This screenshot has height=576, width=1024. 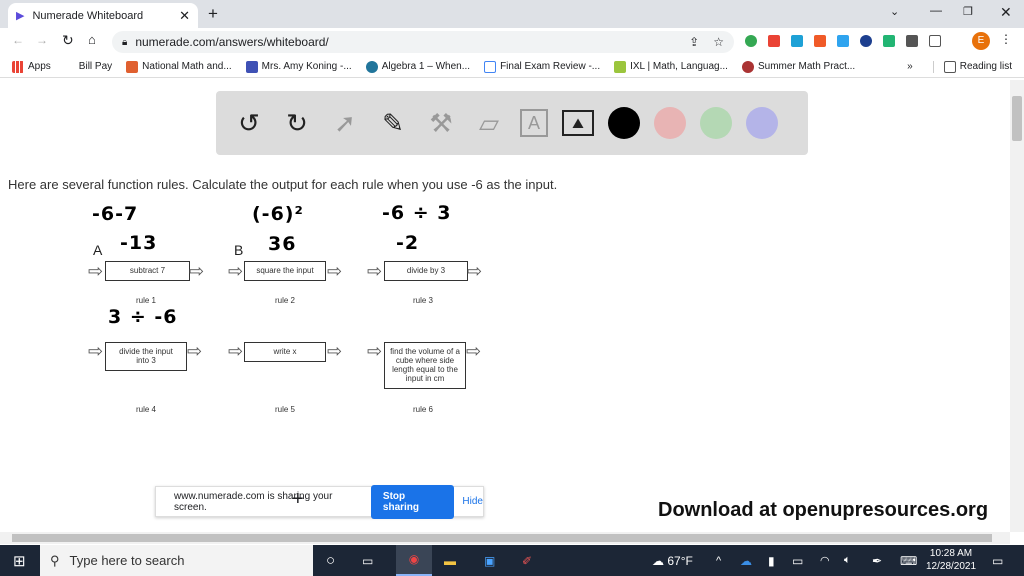 I want to click on battery-icon: ▭, so click(x=797, y=561).